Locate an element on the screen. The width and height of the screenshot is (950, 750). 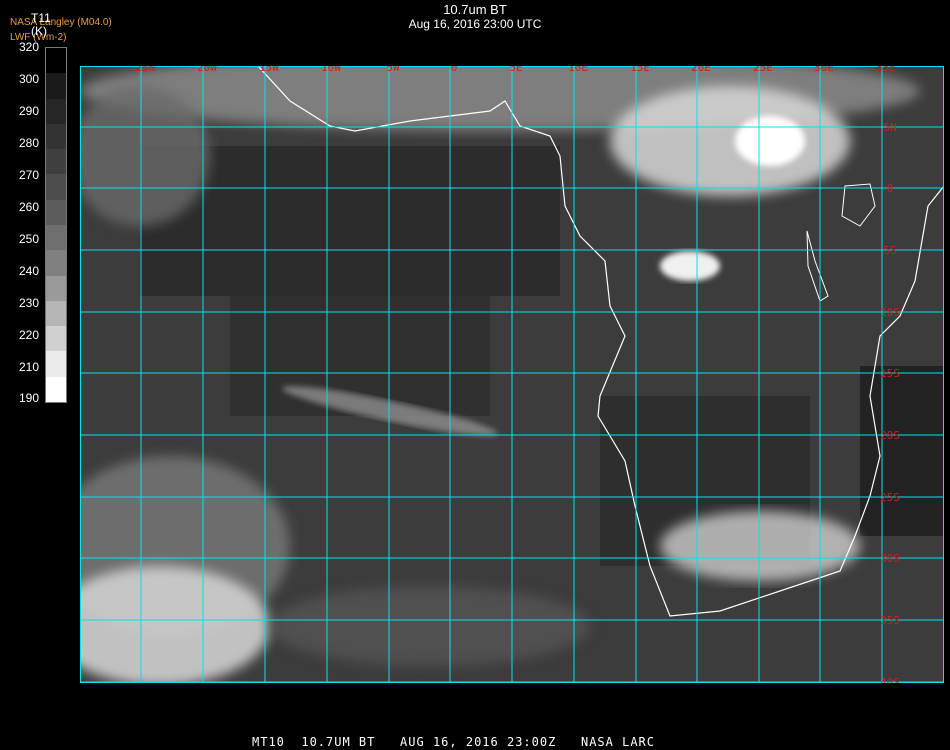
colorbar-tick-label: 320 is located at coordinates (28, 47).